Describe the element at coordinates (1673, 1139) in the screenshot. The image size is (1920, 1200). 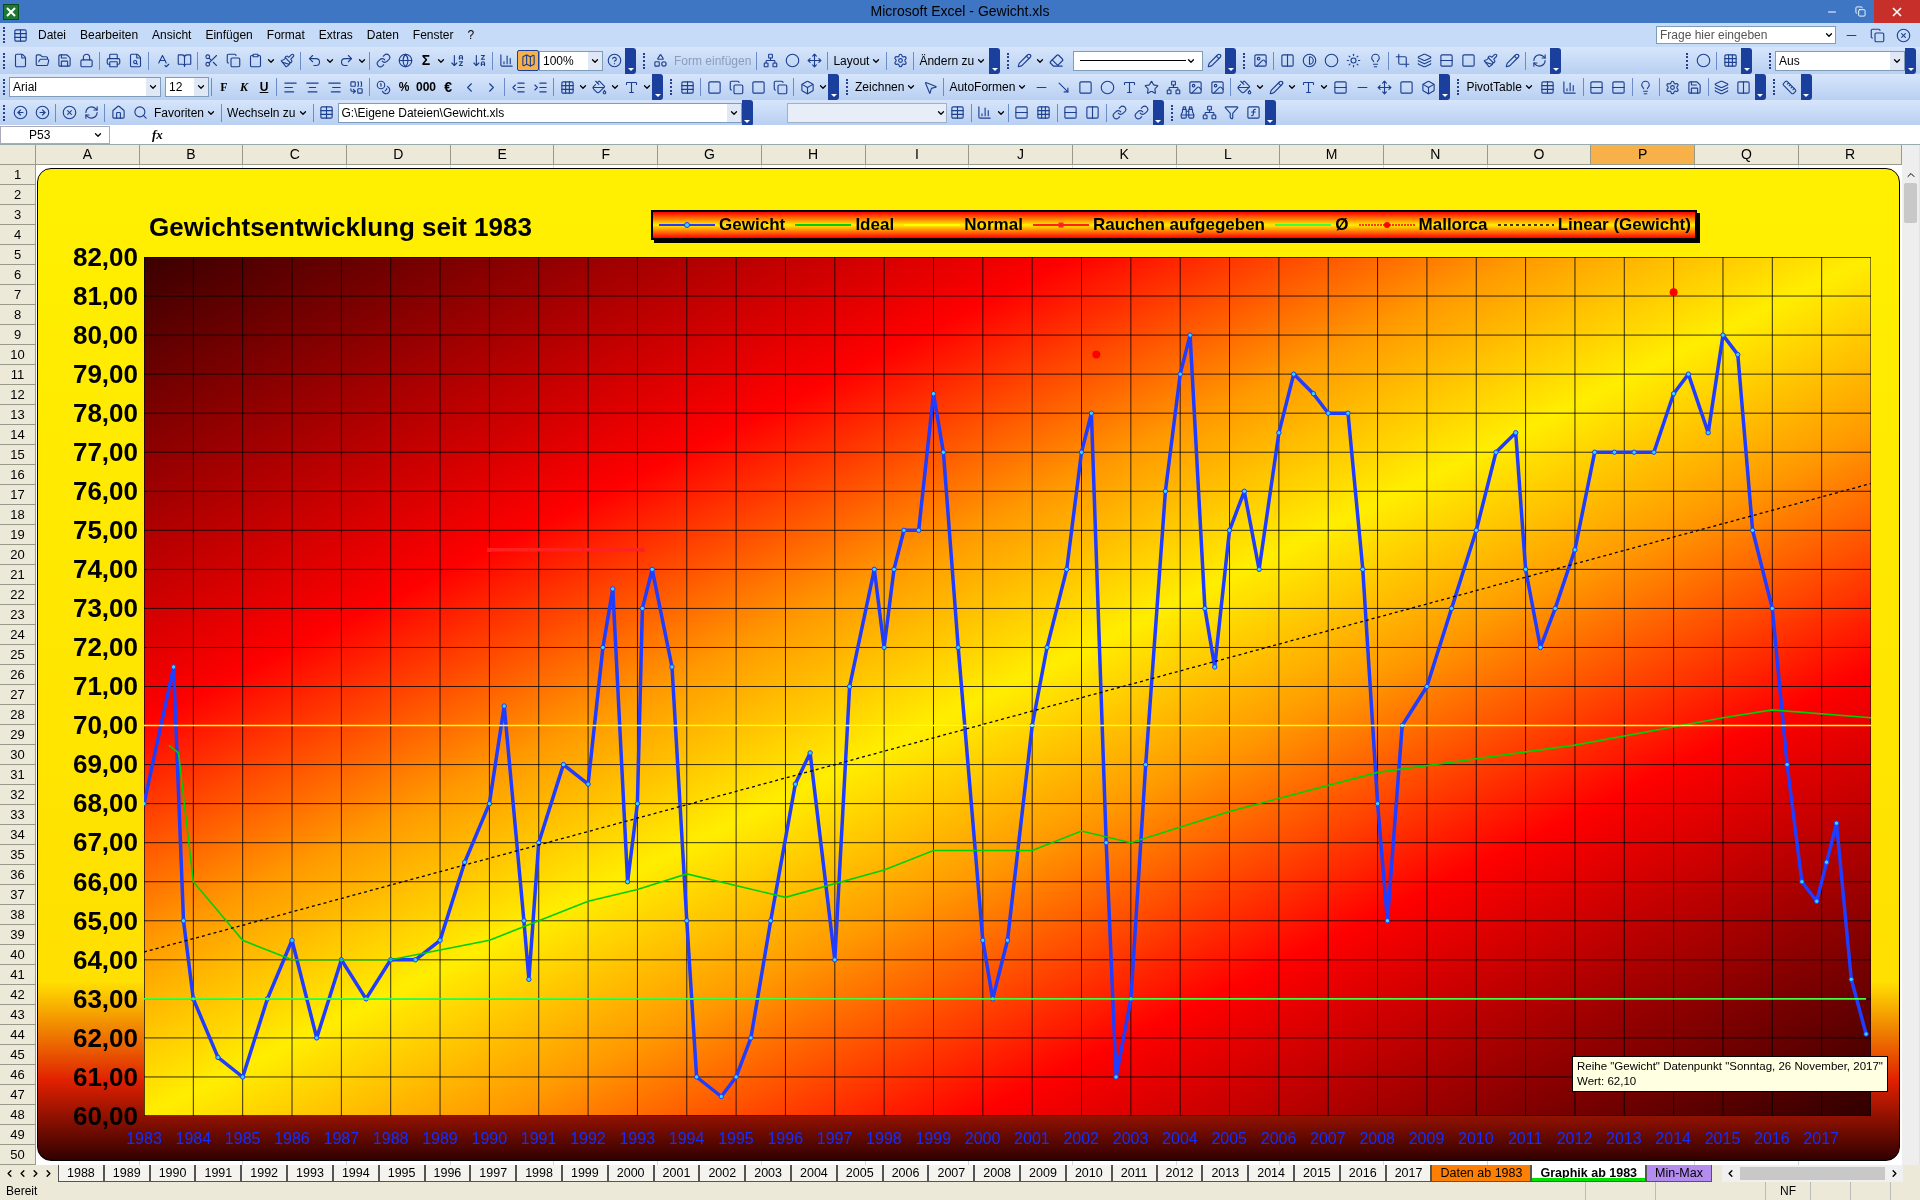
I see `x-axis-label: 2014` at that location.